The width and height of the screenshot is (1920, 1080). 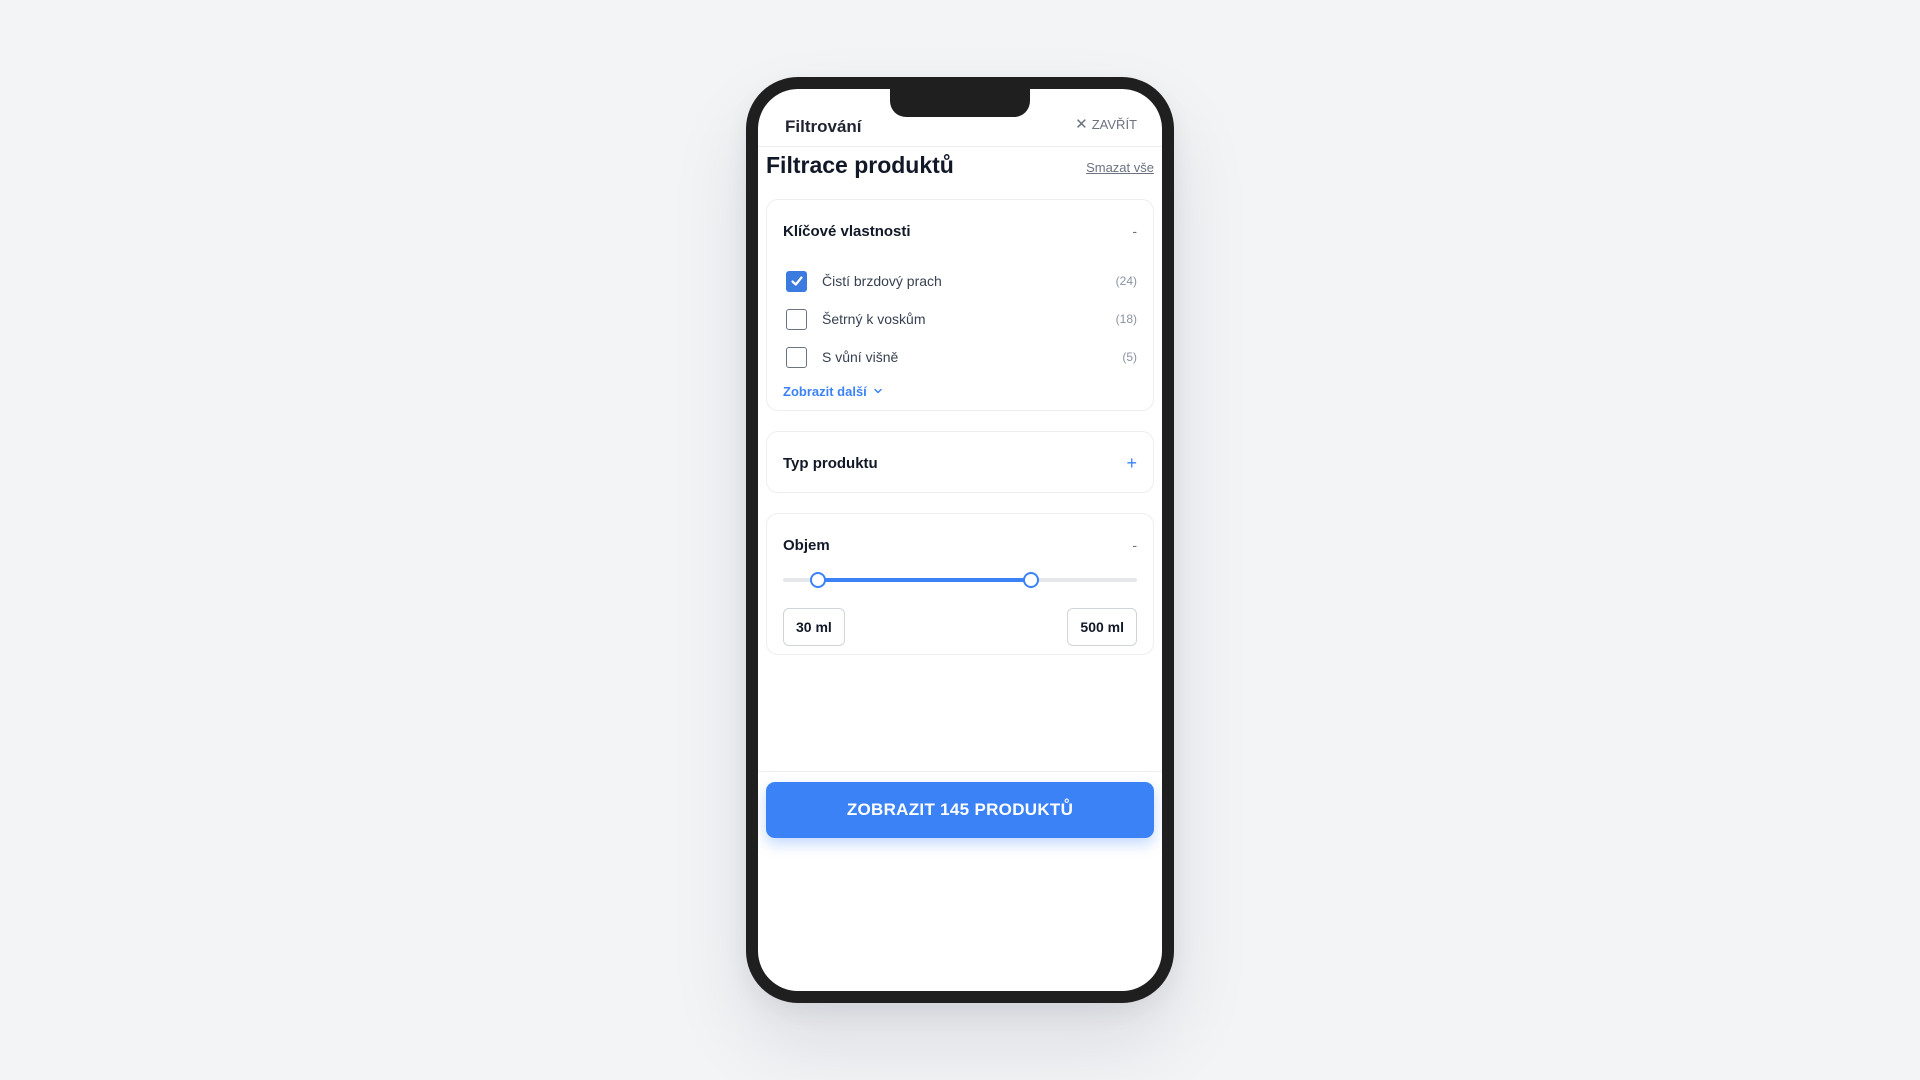 What do you see at coordinates (960, 281) in the screenshot?
I see `filter-option: Čistí brzdový prach (24)` at bounding box center [960, 281].